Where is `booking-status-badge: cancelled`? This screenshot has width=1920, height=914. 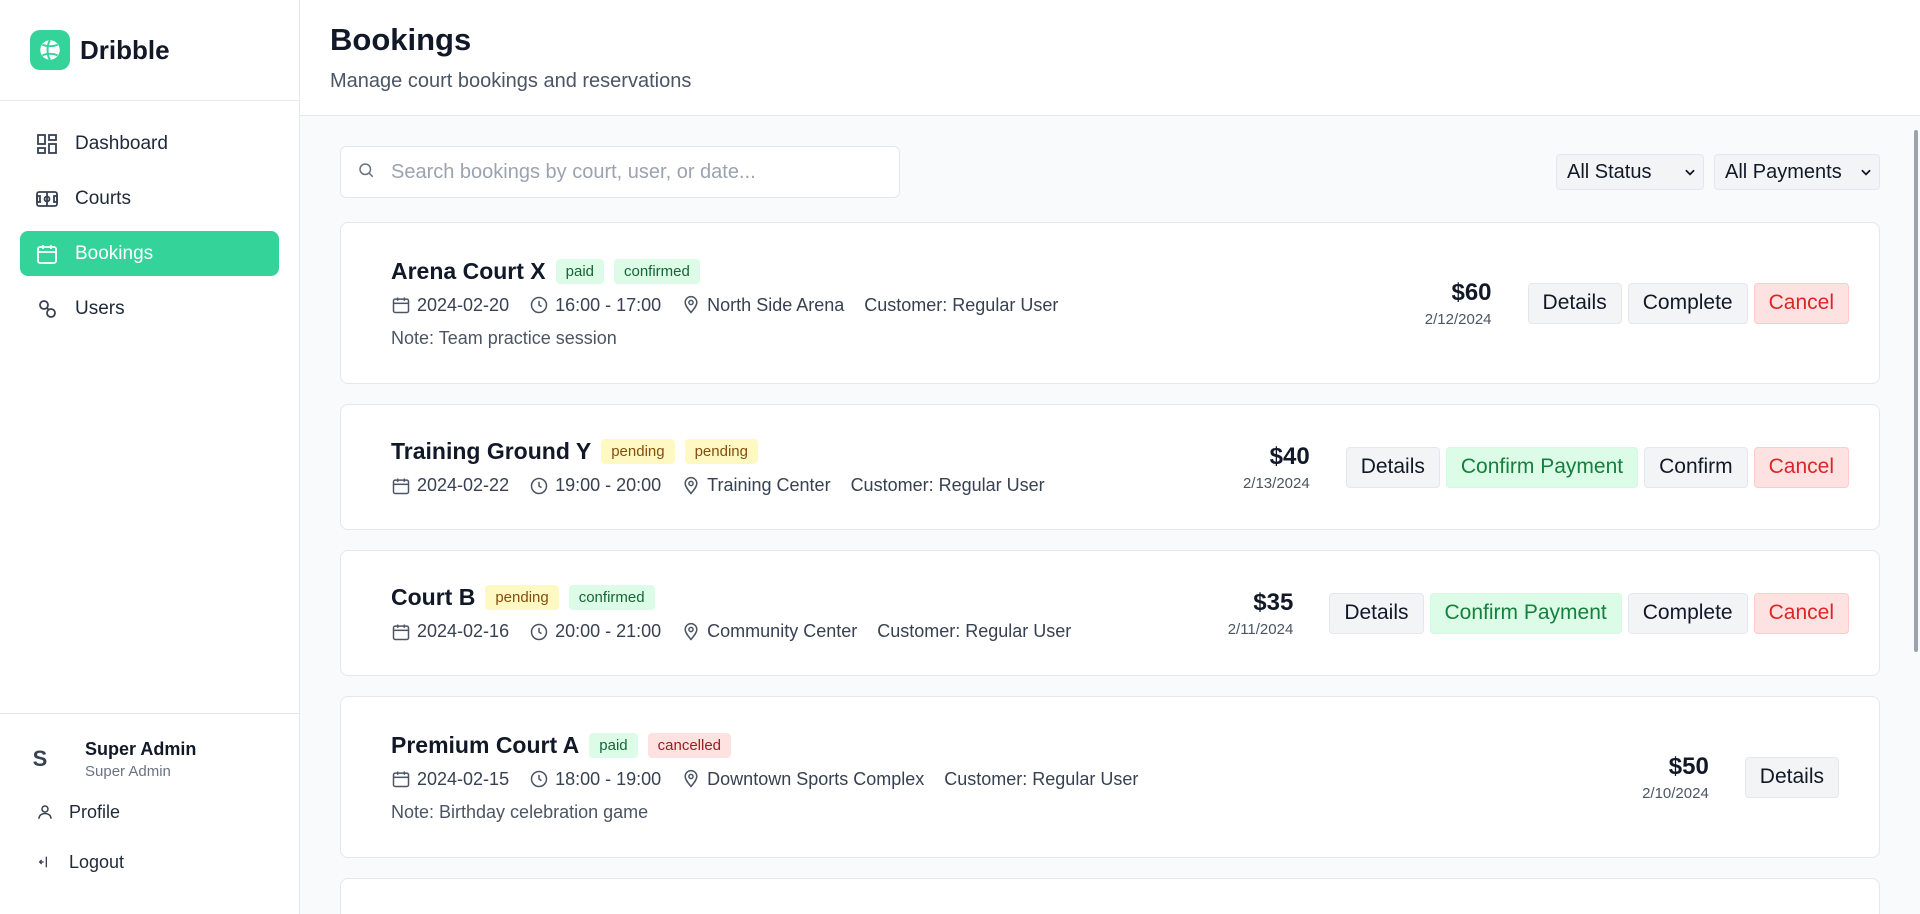
booking-status-badge: cancelled is located at coordinates (689, 745).